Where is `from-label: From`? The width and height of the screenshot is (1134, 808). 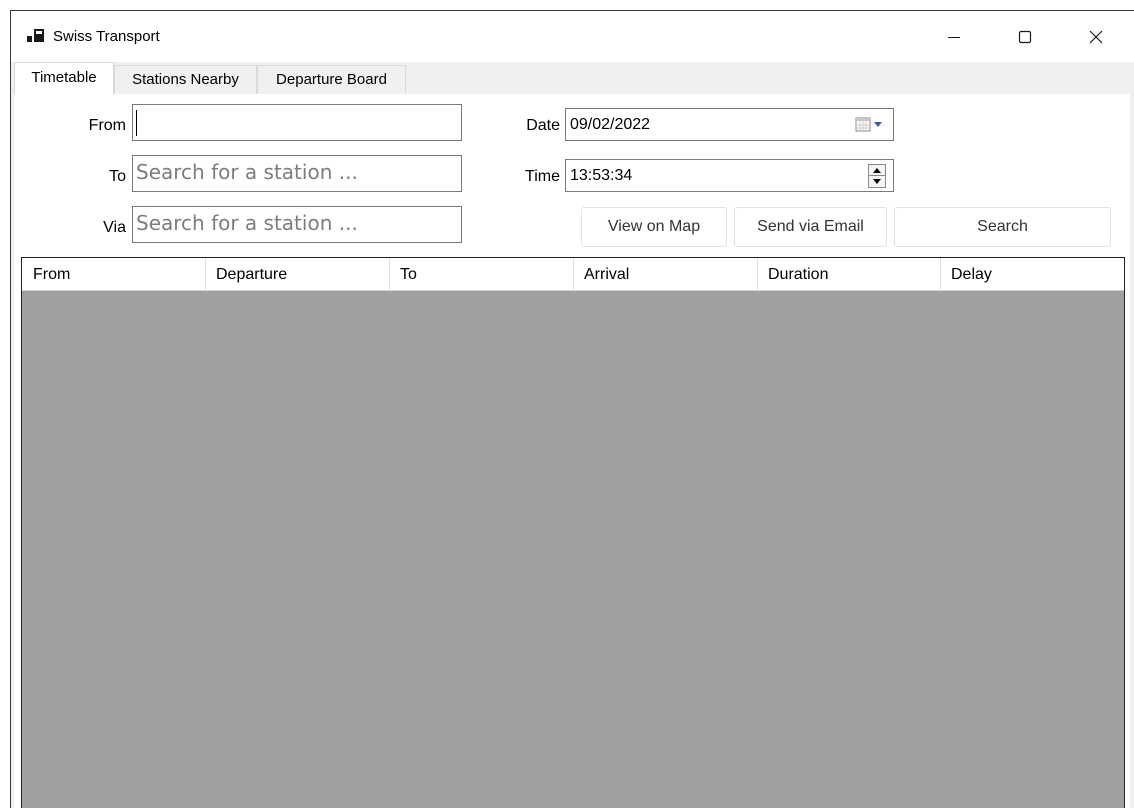 from-label: From is located at coordinates (107, 125).